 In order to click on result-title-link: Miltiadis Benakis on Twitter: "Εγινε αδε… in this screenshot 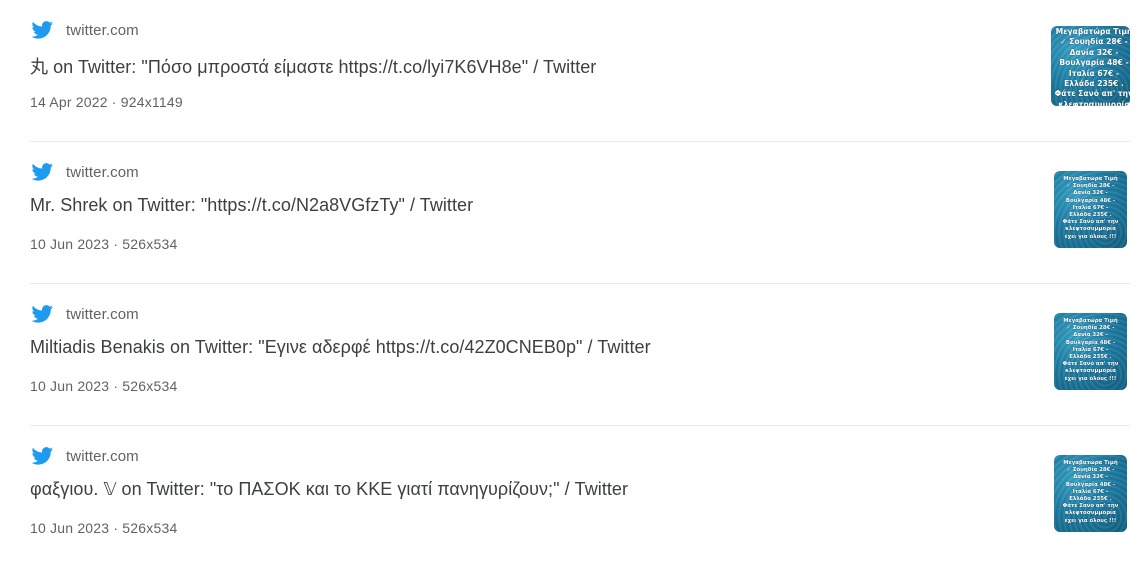, I will do `click(340, 347)`.